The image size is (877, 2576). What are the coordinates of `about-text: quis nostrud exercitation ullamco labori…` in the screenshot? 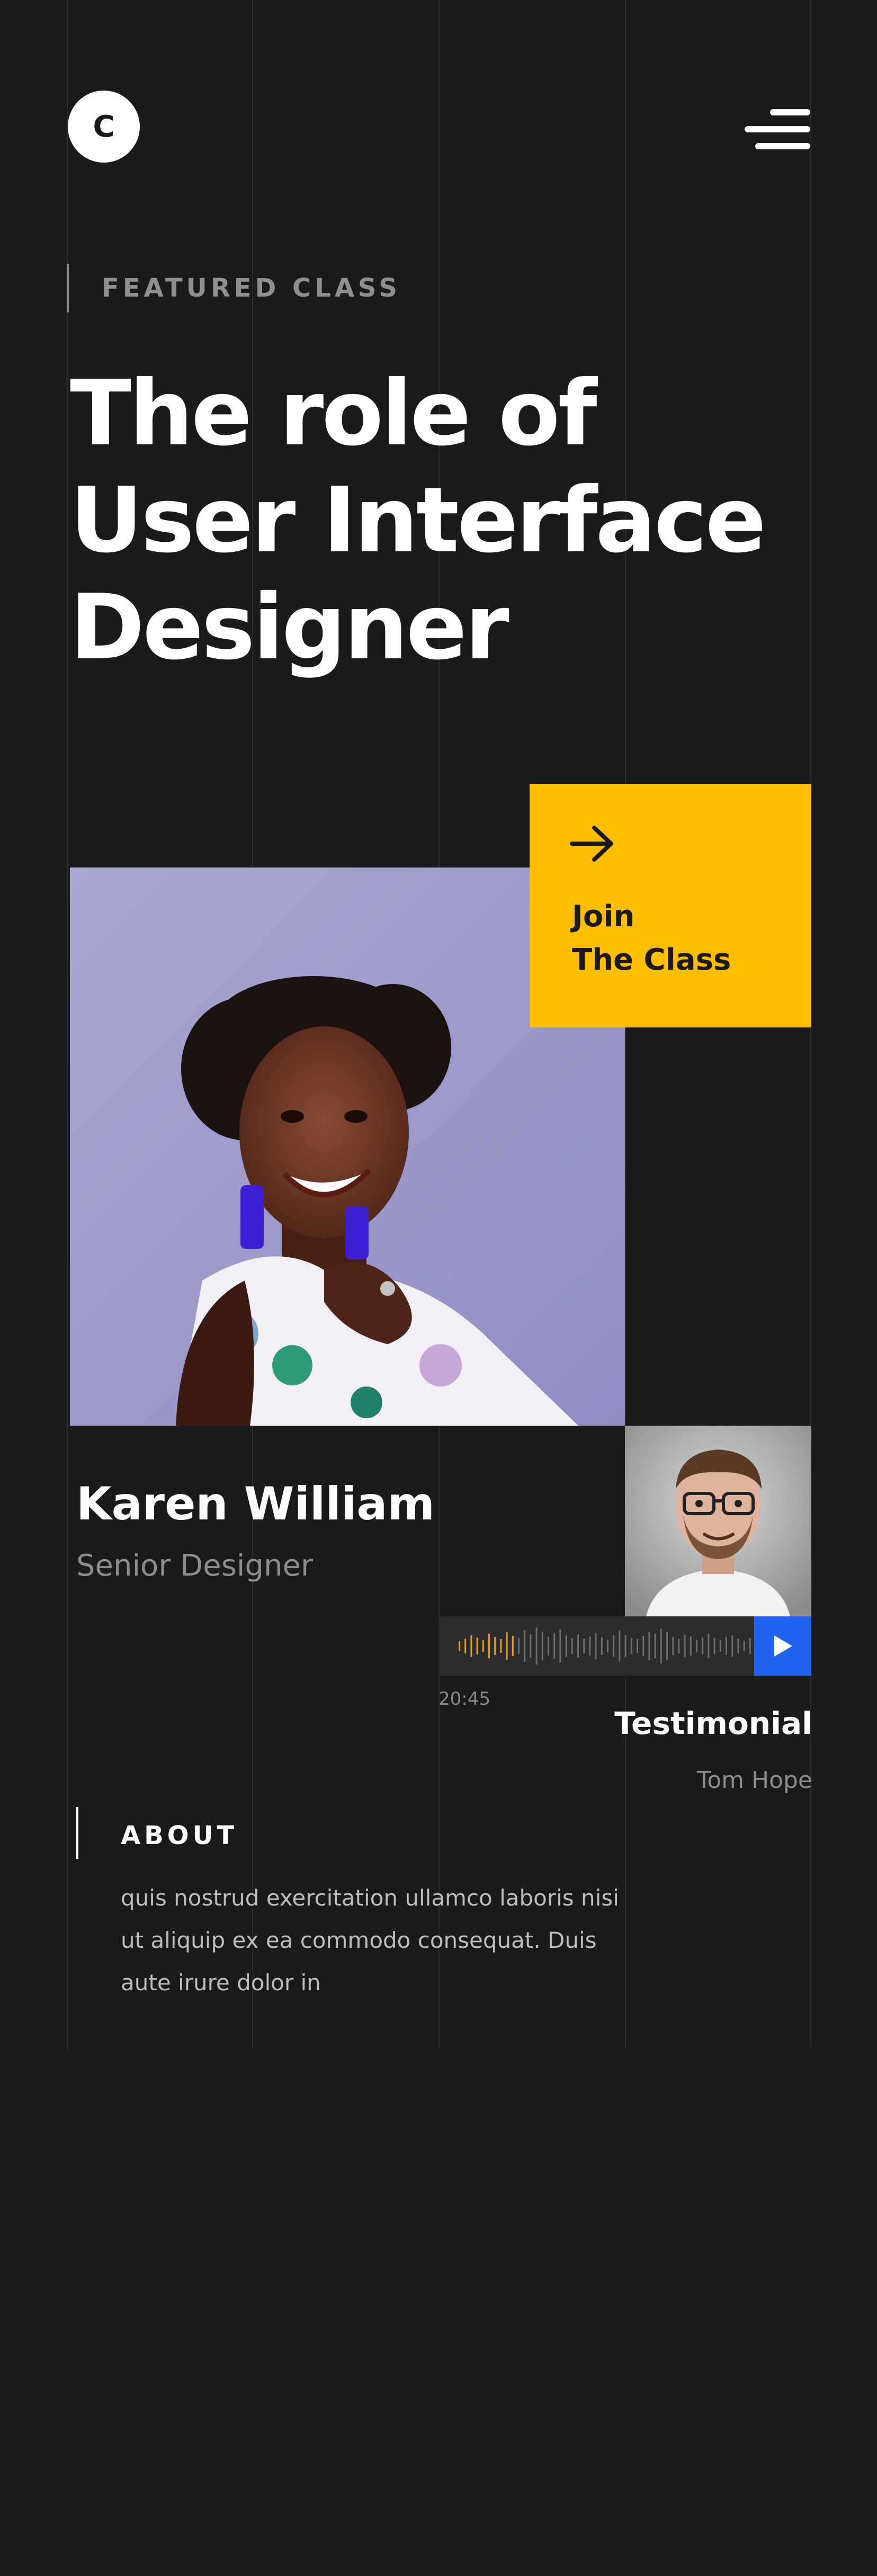 It's located at (386, 1940).